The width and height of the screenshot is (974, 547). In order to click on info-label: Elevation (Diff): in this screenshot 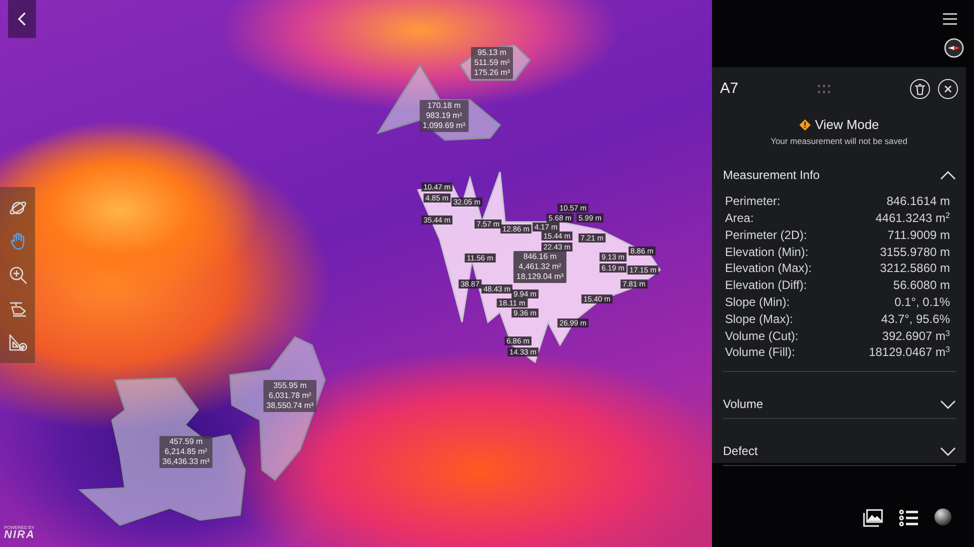, I will do `click(766, 285)`.